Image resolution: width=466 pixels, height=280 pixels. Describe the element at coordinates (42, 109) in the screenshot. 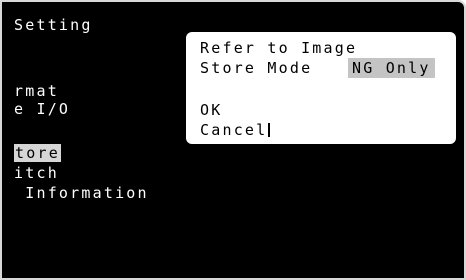

I see `menu-item-io: e I/O` at that location.